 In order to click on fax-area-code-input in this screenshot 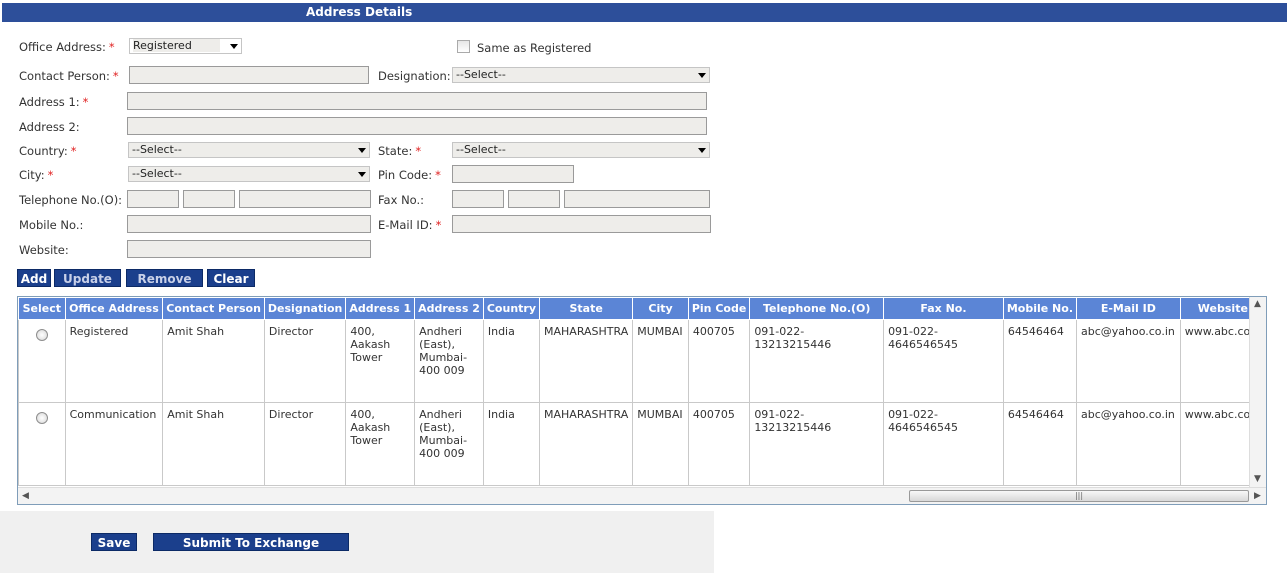, I will do `click(534, 199)`.